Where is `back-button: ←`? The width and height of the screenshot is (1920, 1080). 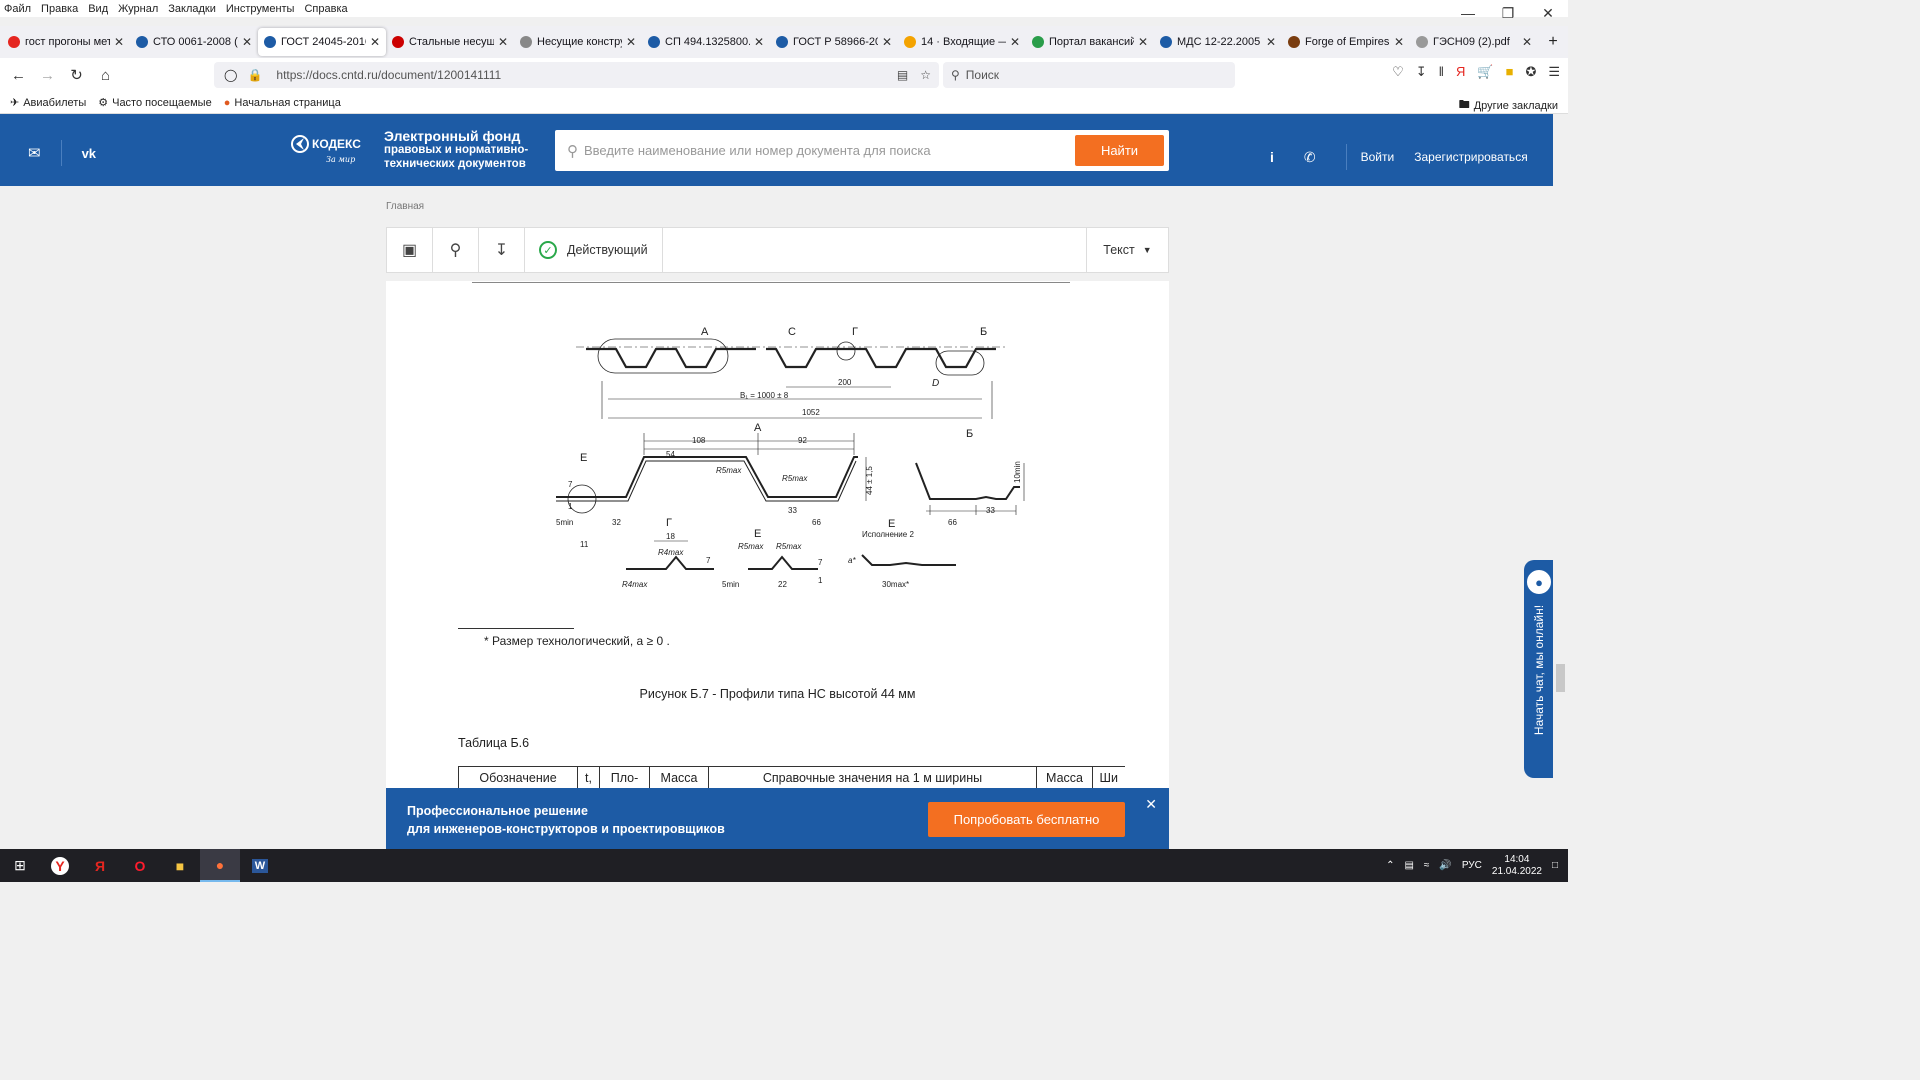 back-button: ← is located at coordinates (18, 75).